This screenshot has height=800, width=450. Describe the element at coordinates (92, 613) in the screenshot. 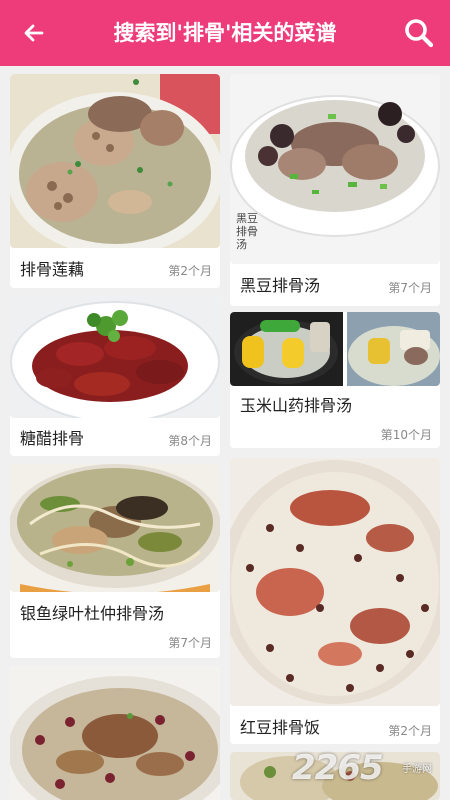

I see `recipe-name: 银鱼绿叶杜仲排骨汤` at that location.